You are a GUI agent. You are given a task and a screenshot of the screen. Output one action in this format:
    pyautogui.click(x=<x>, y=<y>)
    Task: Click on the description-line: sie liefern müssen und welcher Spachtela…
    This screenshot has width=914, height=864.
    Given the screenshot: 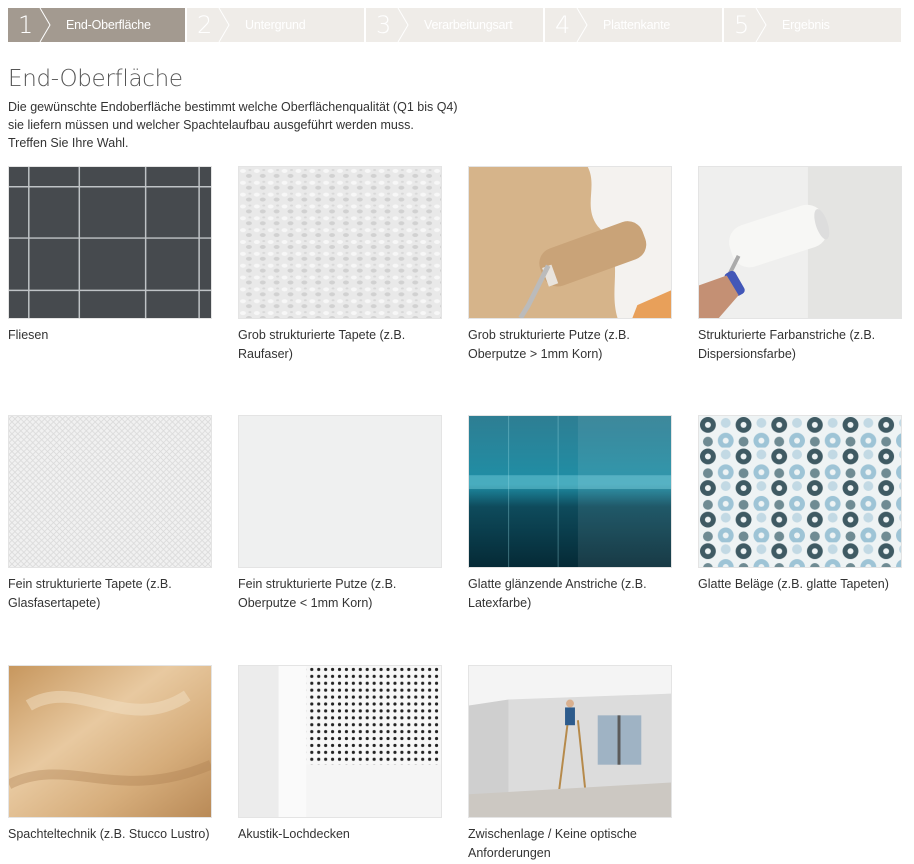 What is the action you would take?
    pyautogui.click(x=211, y=125)
    